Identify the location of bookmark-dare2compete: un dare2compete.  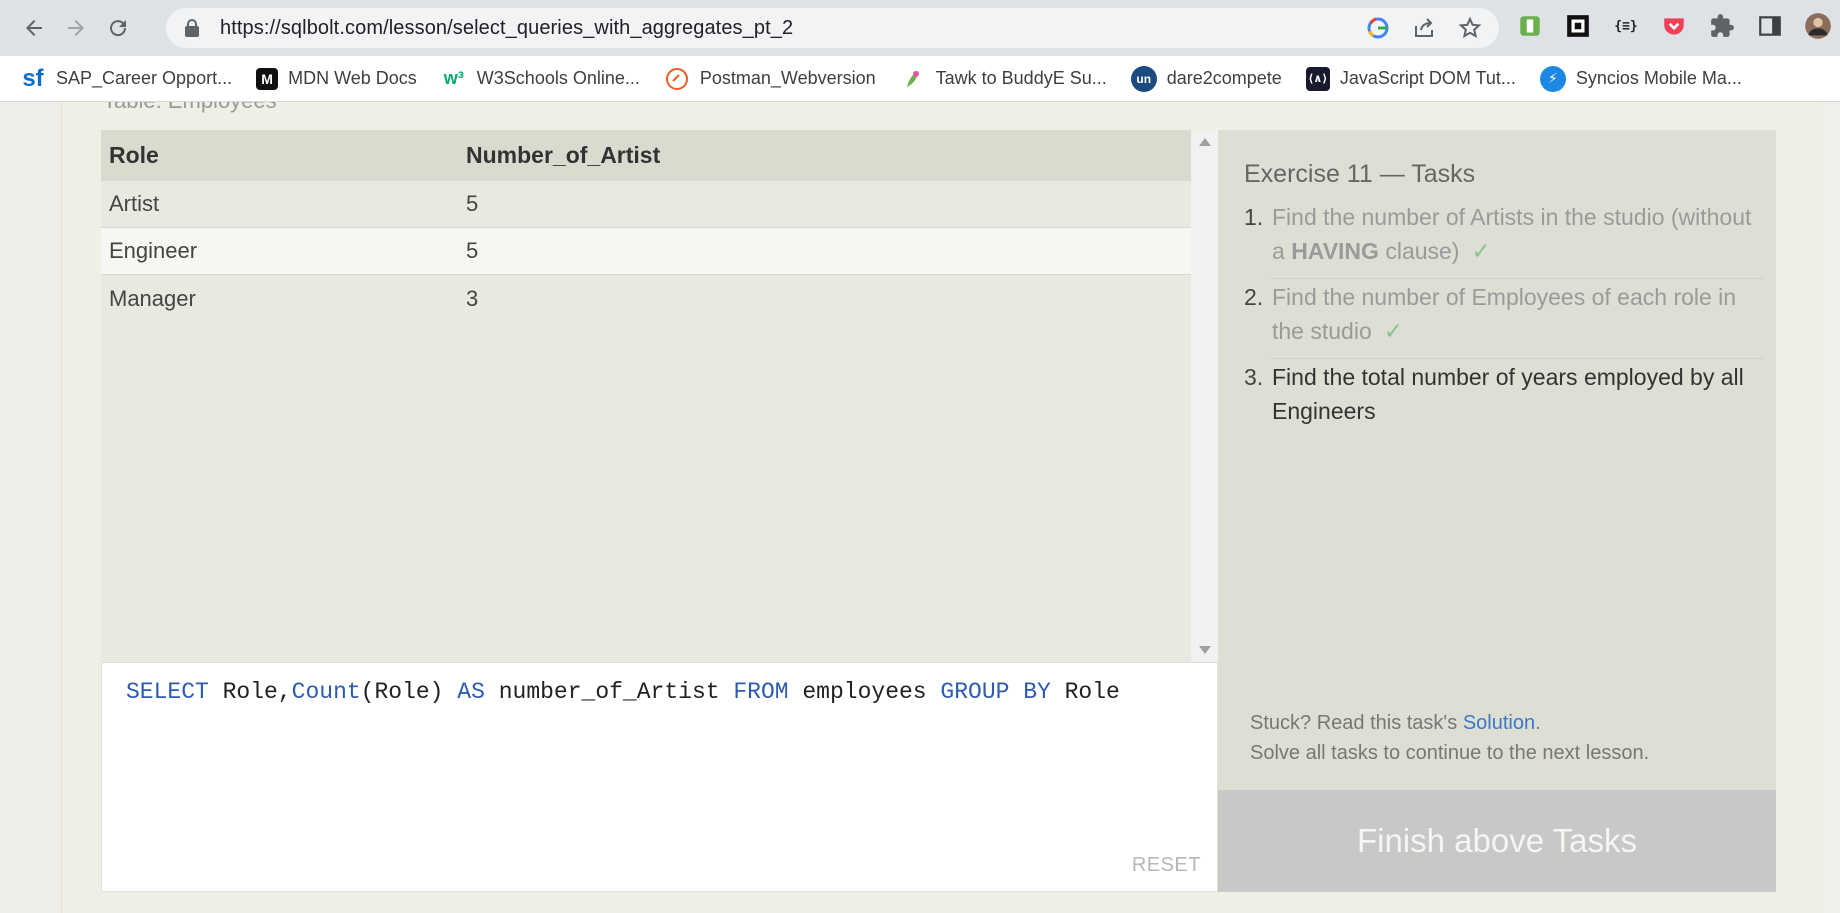
(1206, 78).